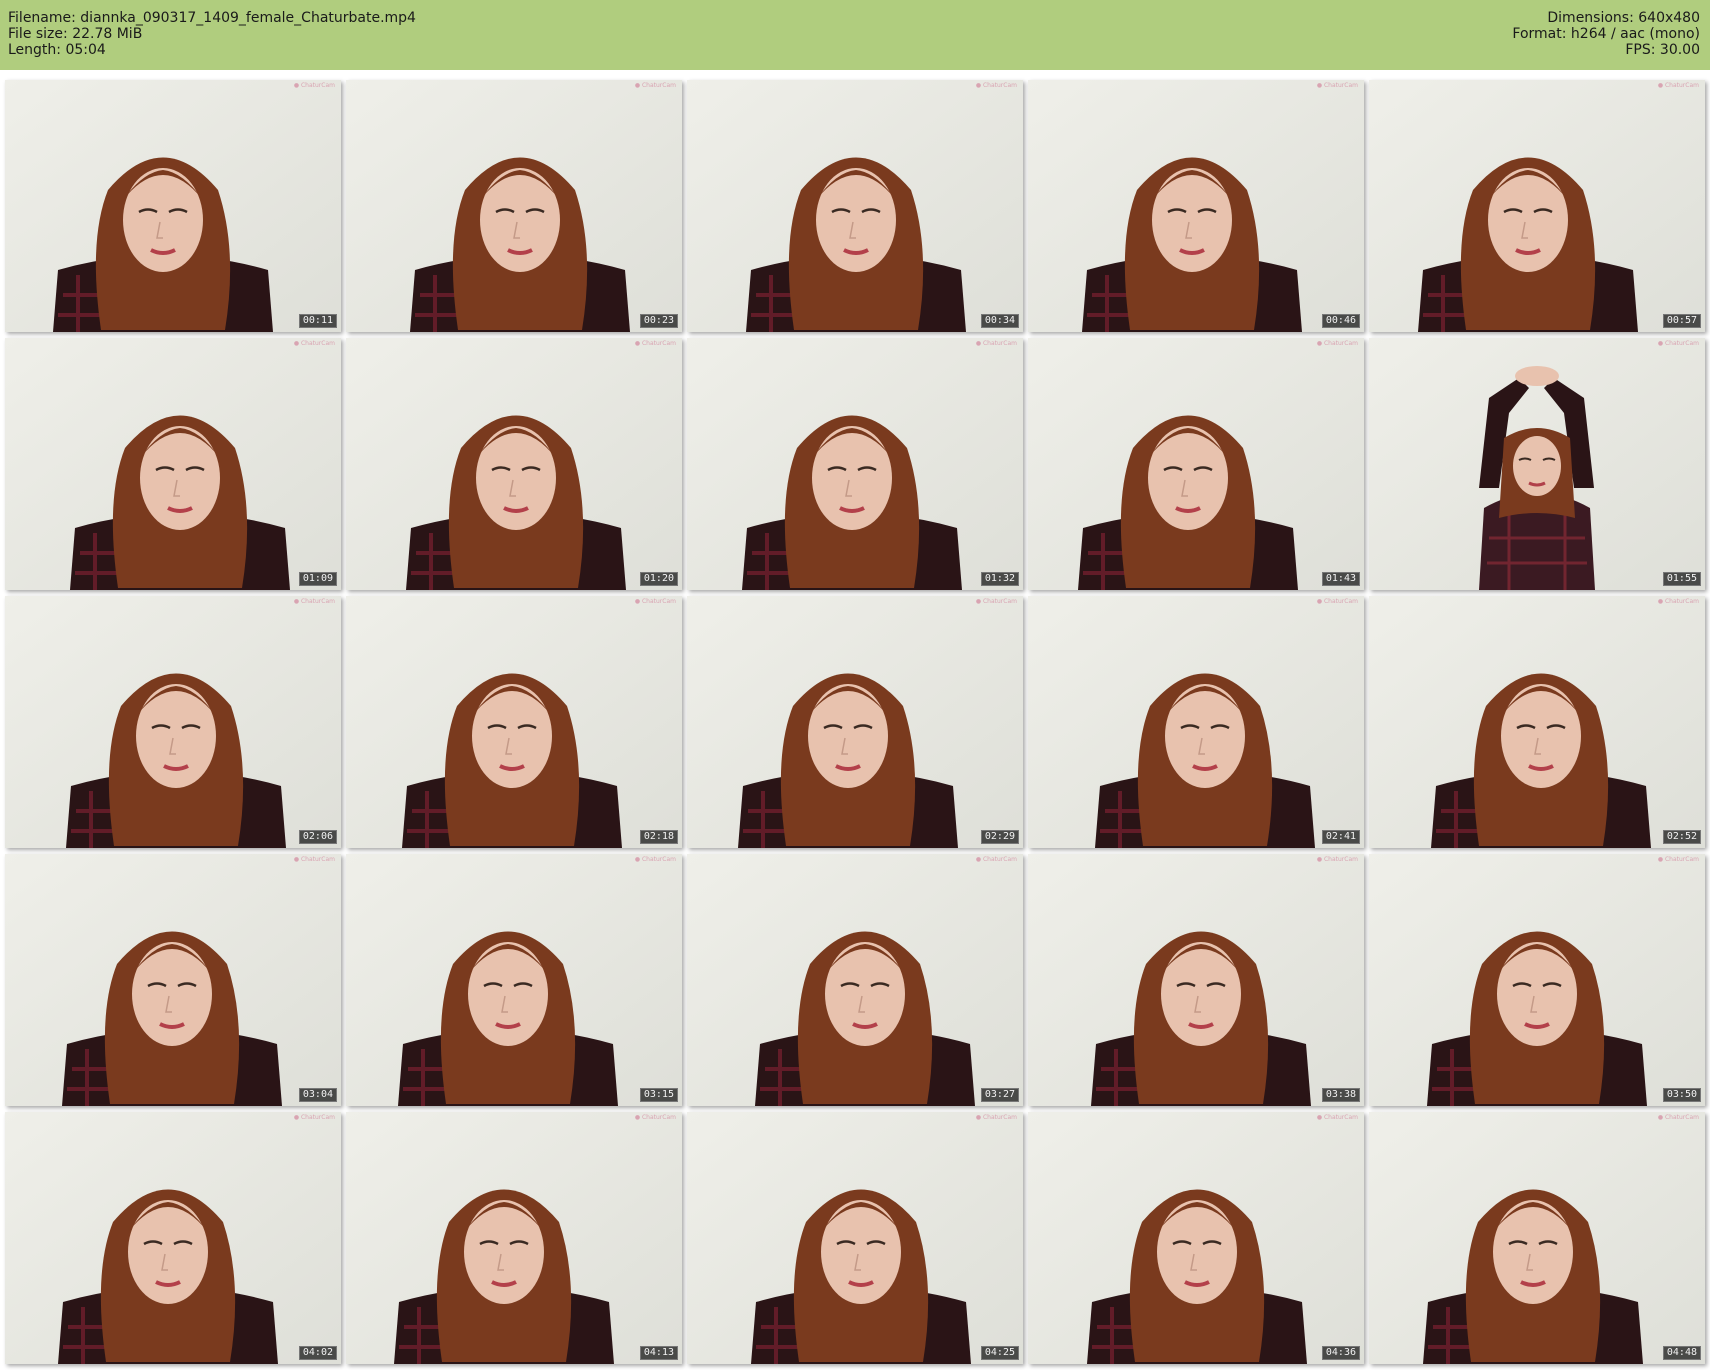 Image resolution: width=1710 pixels, height=1370 pixels. I want to click on frame-timestamp: 00:57, so click(1681, 321).